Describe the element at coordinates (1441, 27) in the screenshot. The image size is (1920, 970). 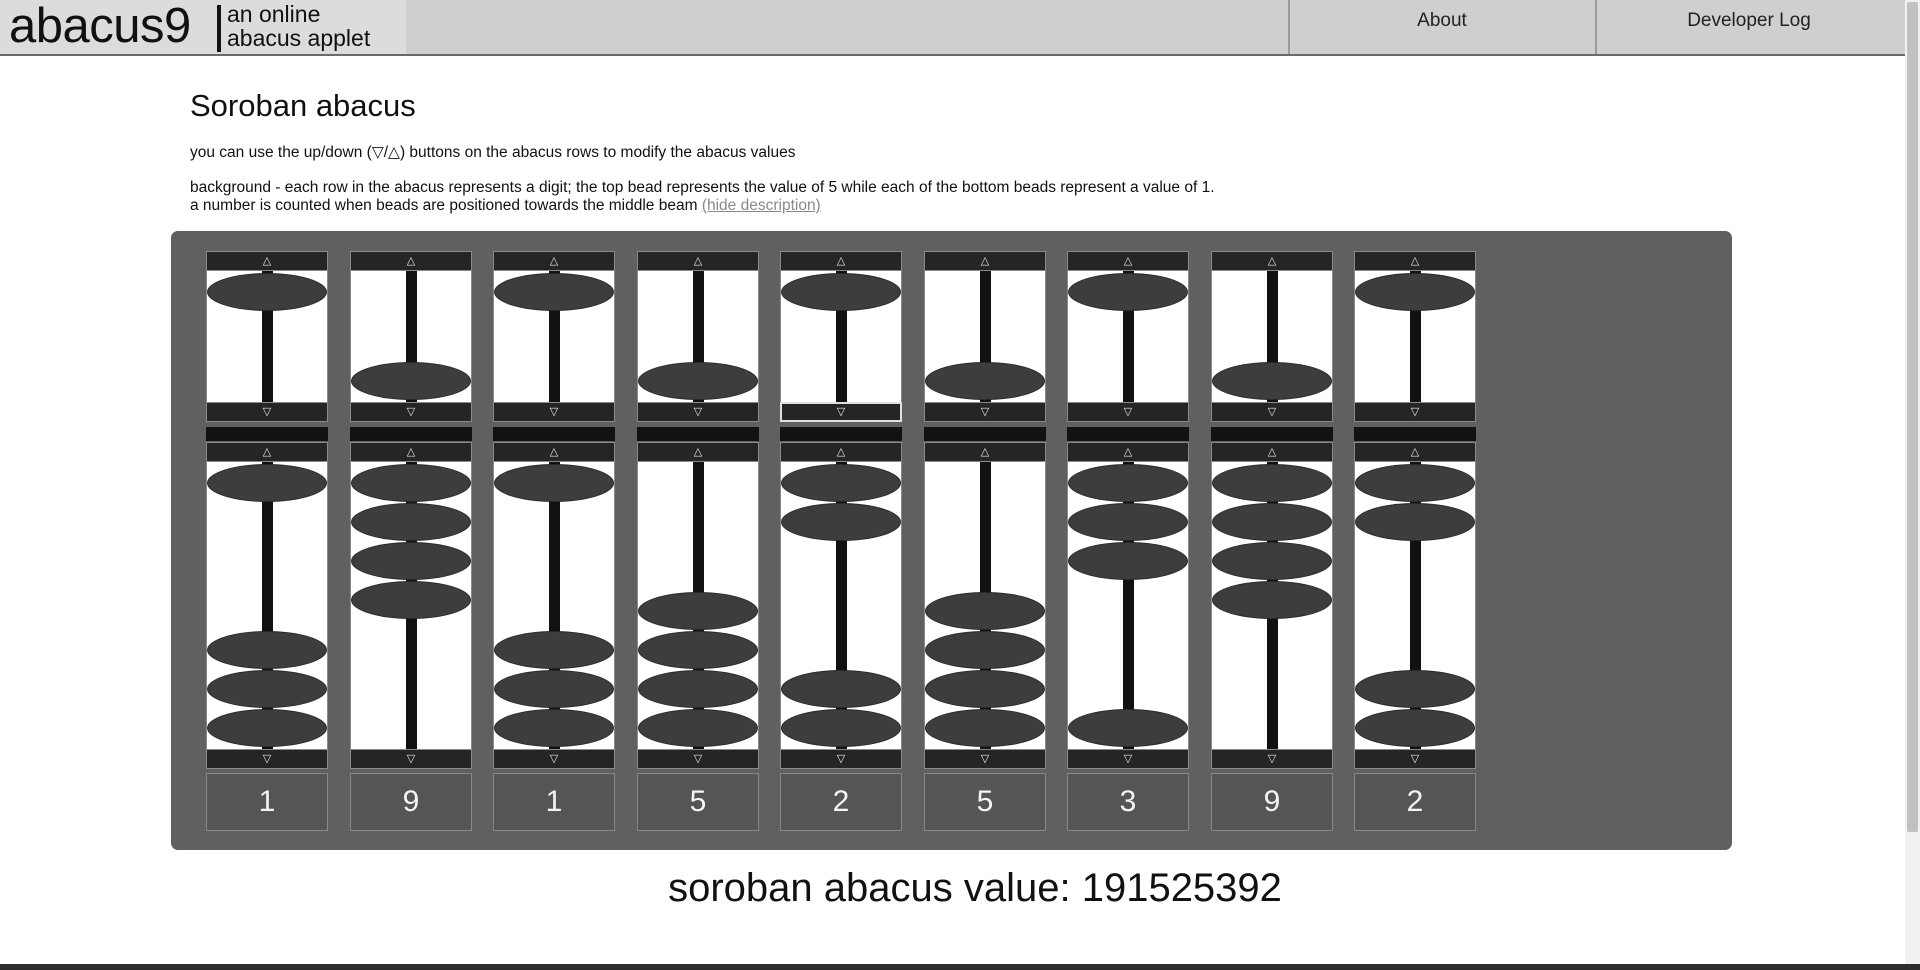
I see `about-nav-button: About` at that location.